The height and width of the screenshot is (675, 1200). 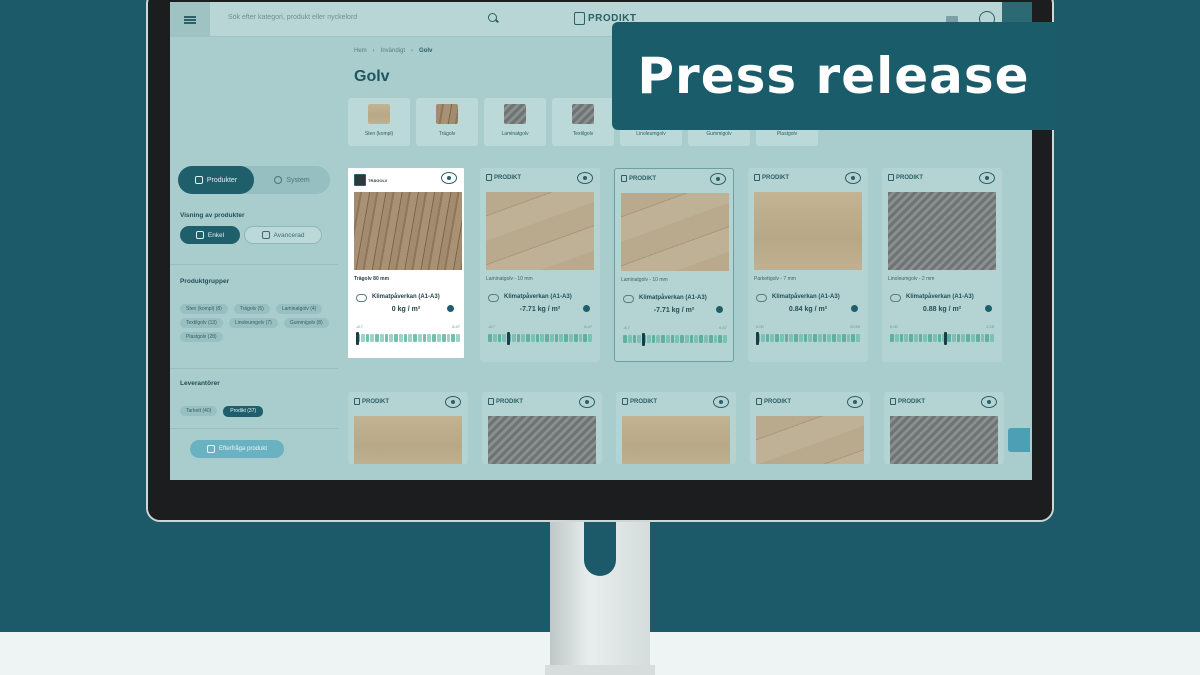 What do you see at coordinates (292, 180) in the screenshot?
I see `toggle-system: System` at bounding box center [292, 180].